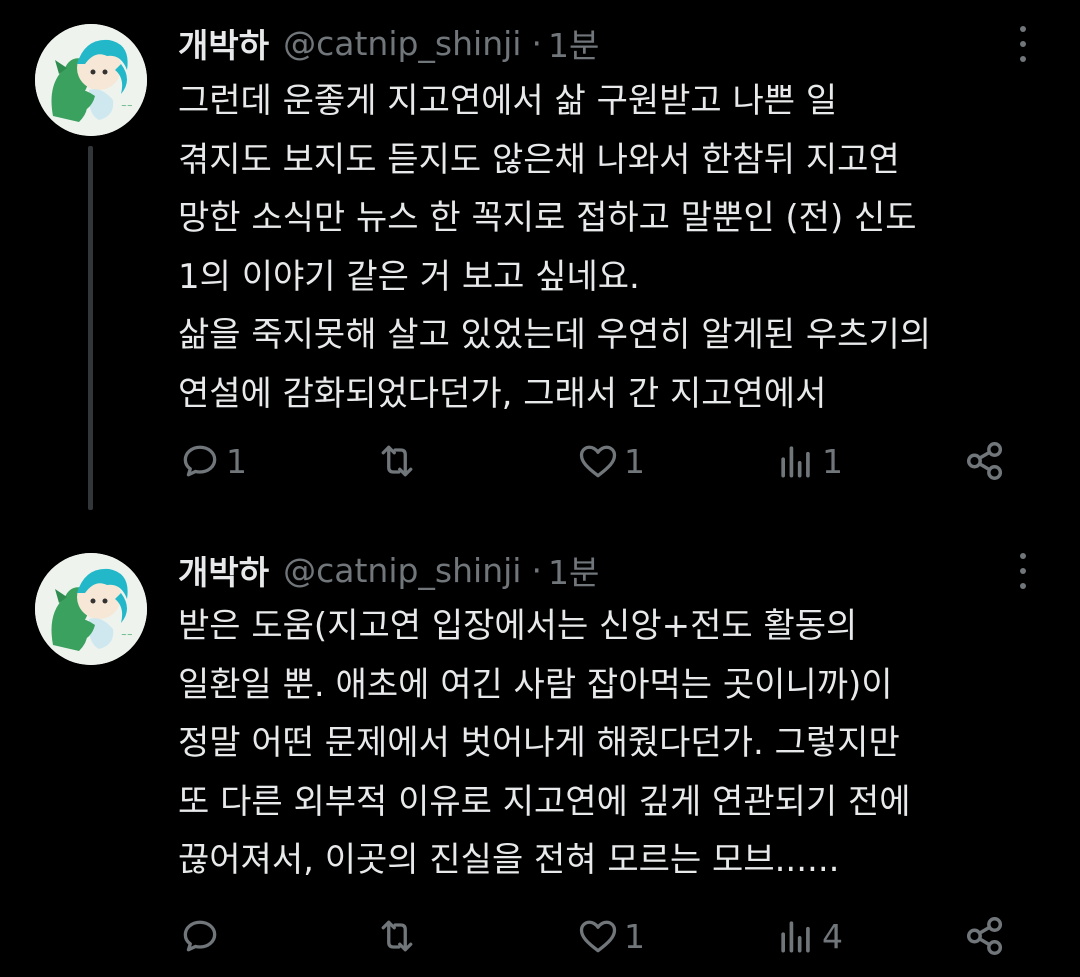  What do you see at coordinates (508, 101) in the screenshot?
I see `tweet-text-line: 그런데 운좋게 지고연에서 삶 구원받고 나쁜 일` at bounding box center [508, 101].